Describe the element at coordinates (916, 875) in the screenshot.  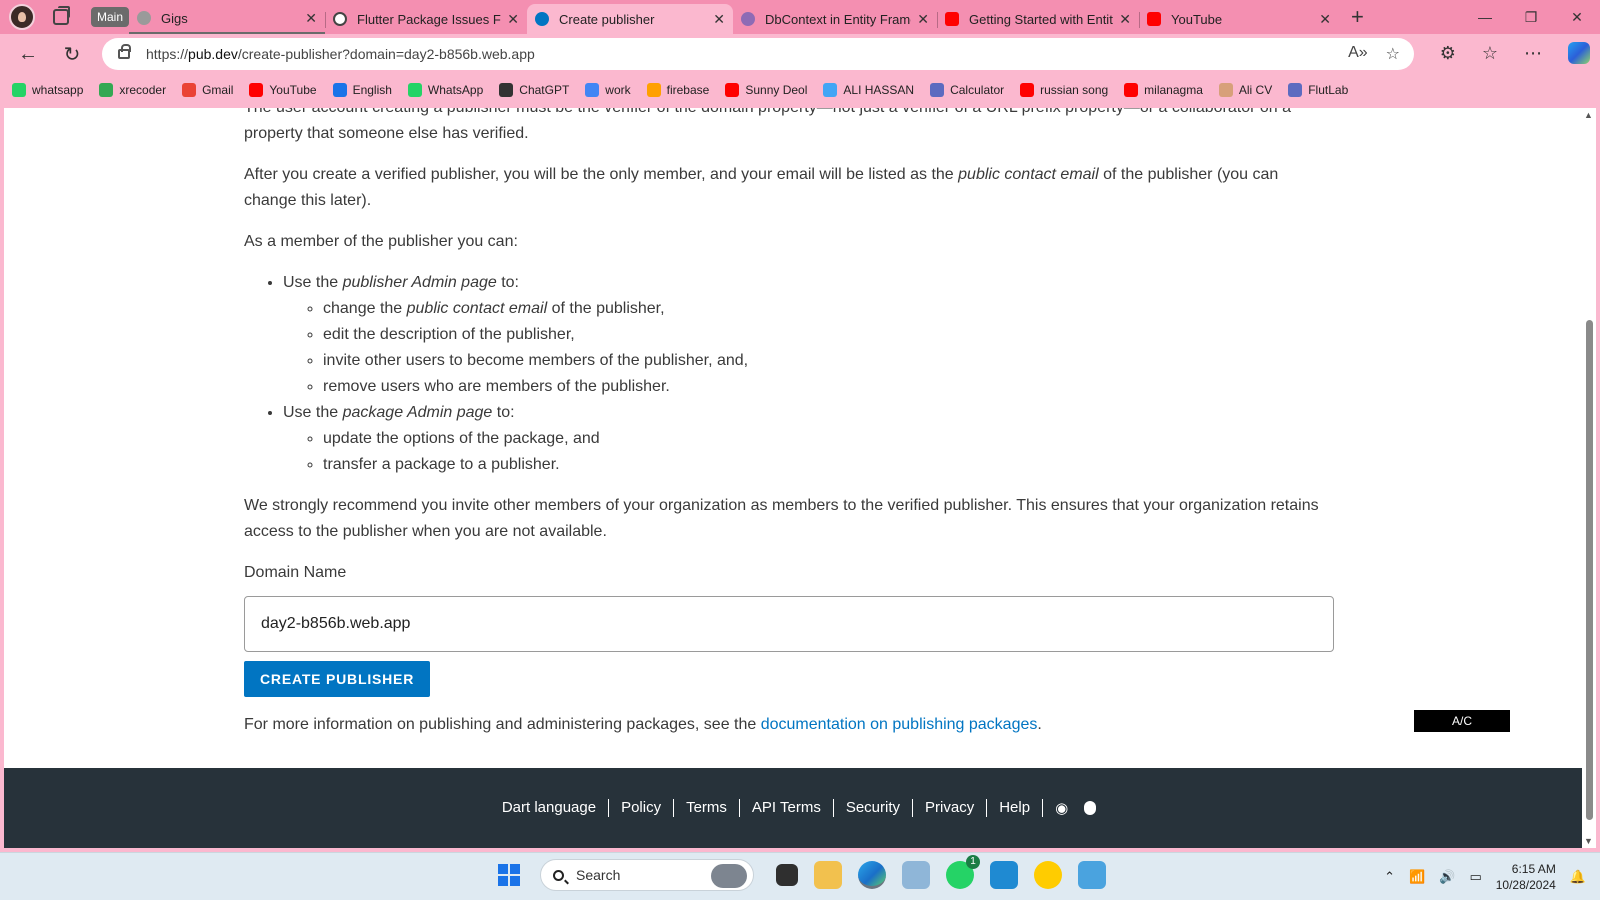
I see `photos-icon` at that location.